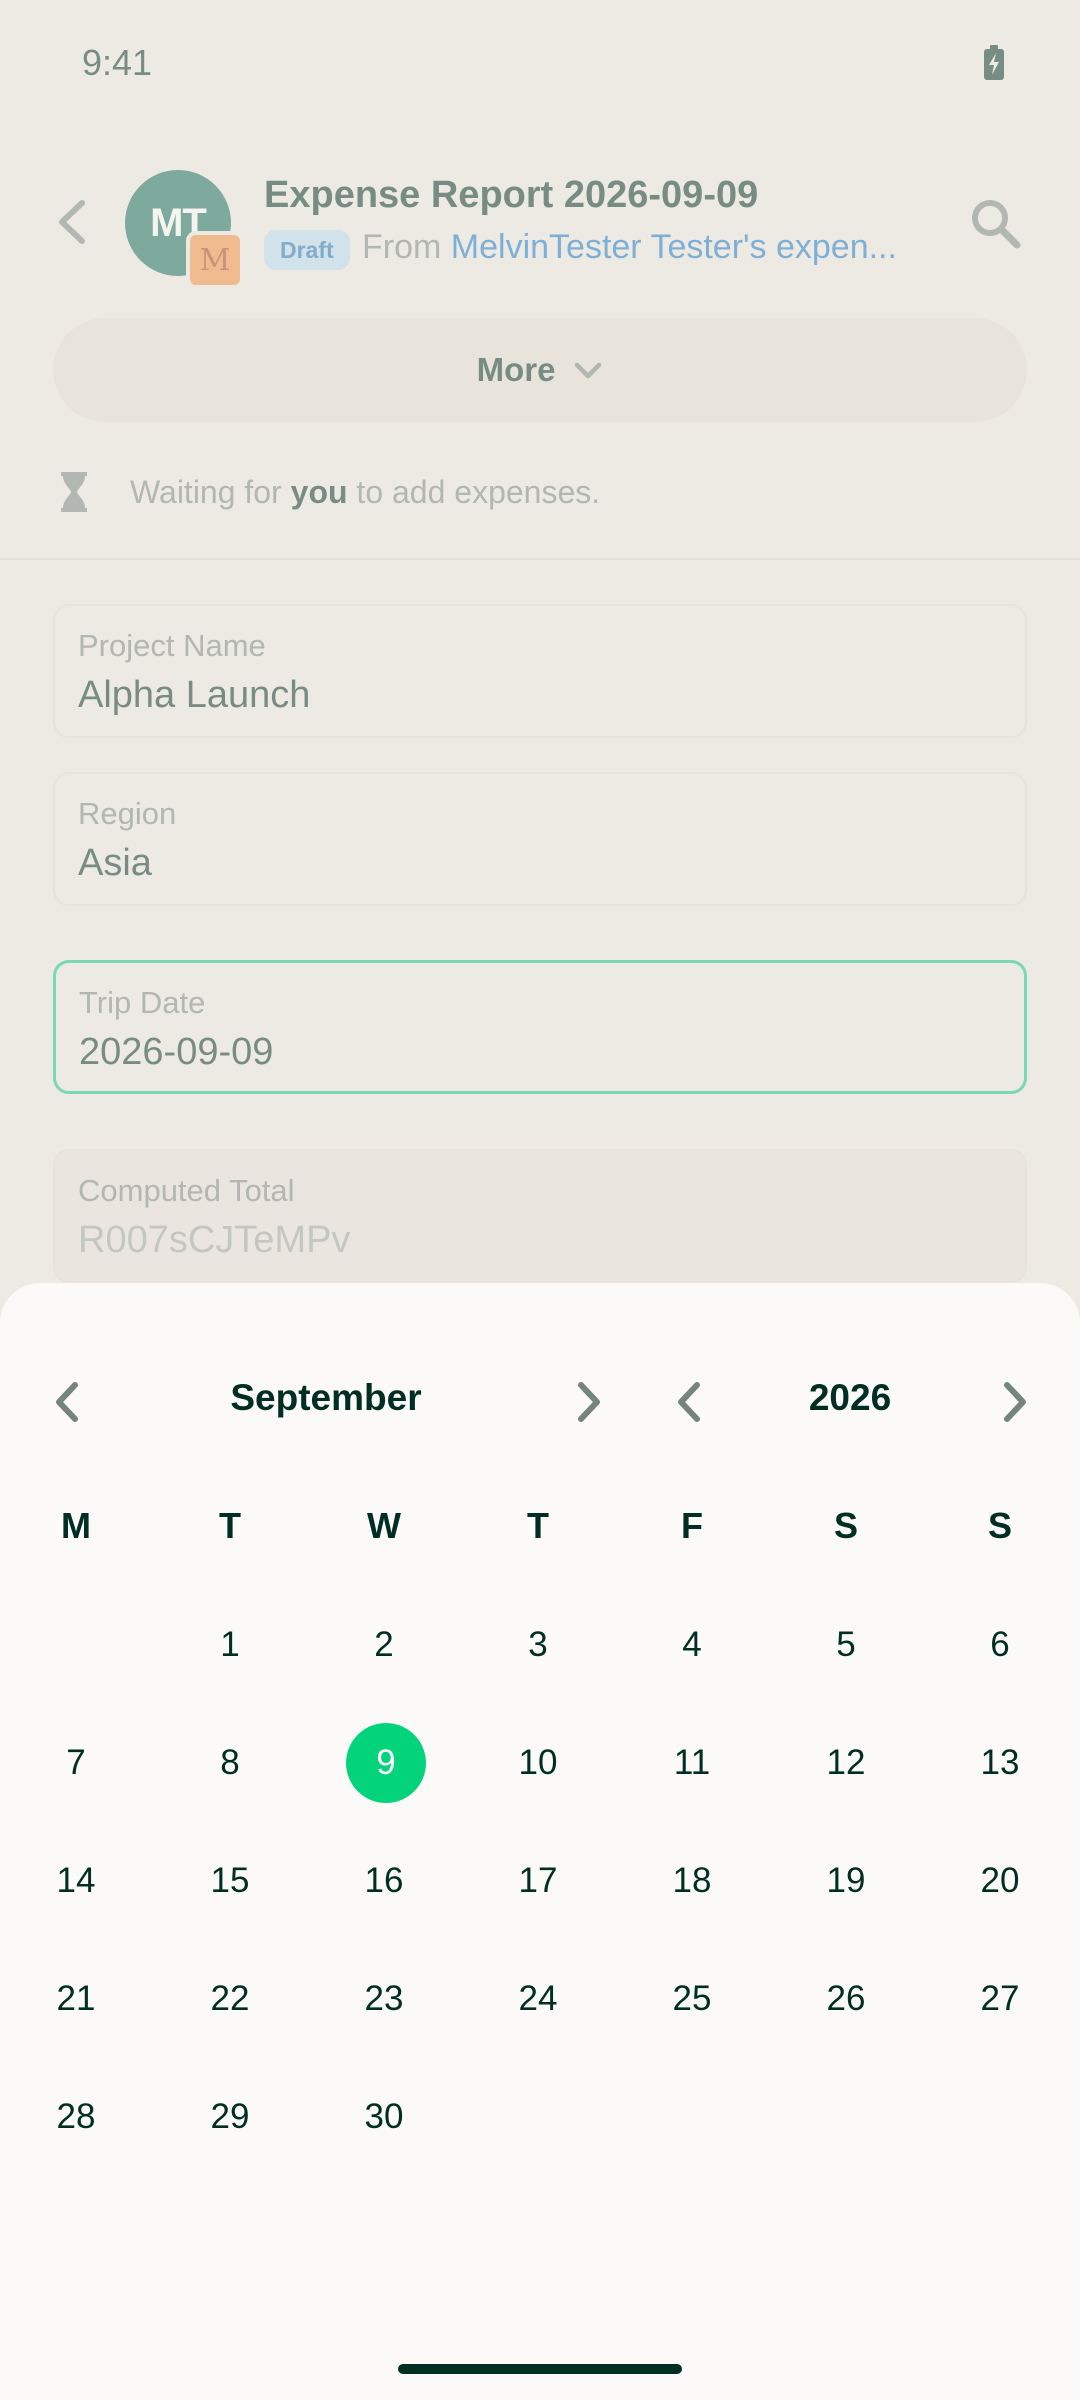 This screenshot has width=1080, height=2400. Describe the element at coordinates (386, 1763) in the screenshot. I see `calendar-day-selected: 9` at that location.